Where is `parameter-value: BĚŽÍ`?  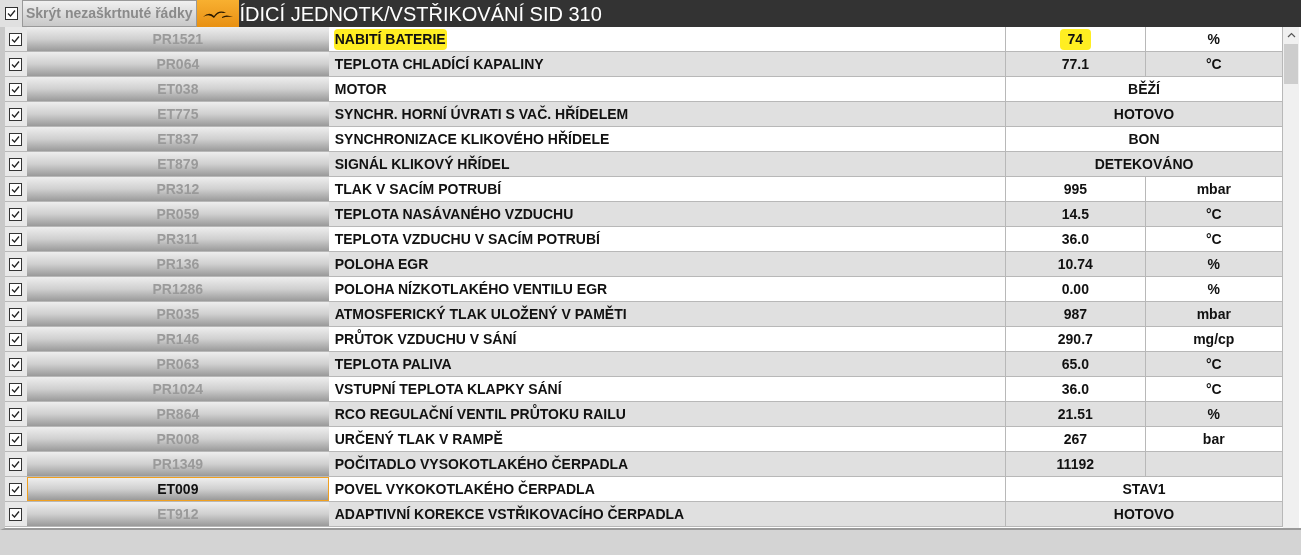 parameter-value: BĚŽÍ is located at coordinates (1144, 89).